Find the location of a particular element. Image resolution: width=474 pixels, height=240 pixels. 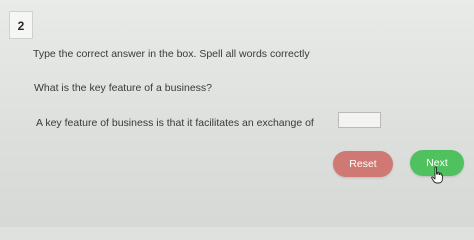

reset-button: Reset is located at coordinates (363, 164).